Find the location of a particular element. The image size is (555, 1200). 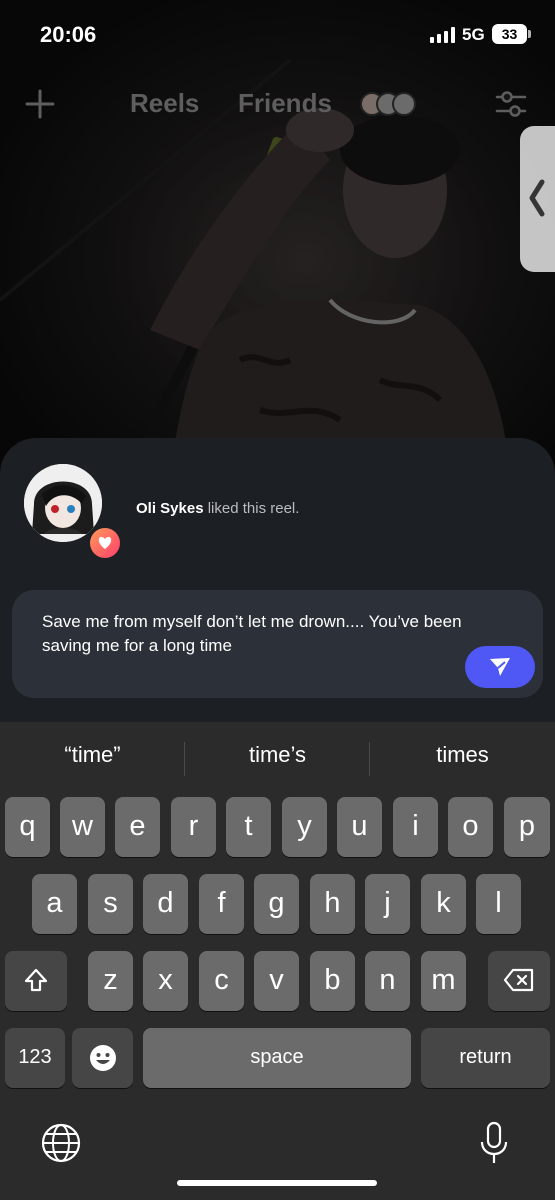

key-h: h is located at coordinates (332, 904).